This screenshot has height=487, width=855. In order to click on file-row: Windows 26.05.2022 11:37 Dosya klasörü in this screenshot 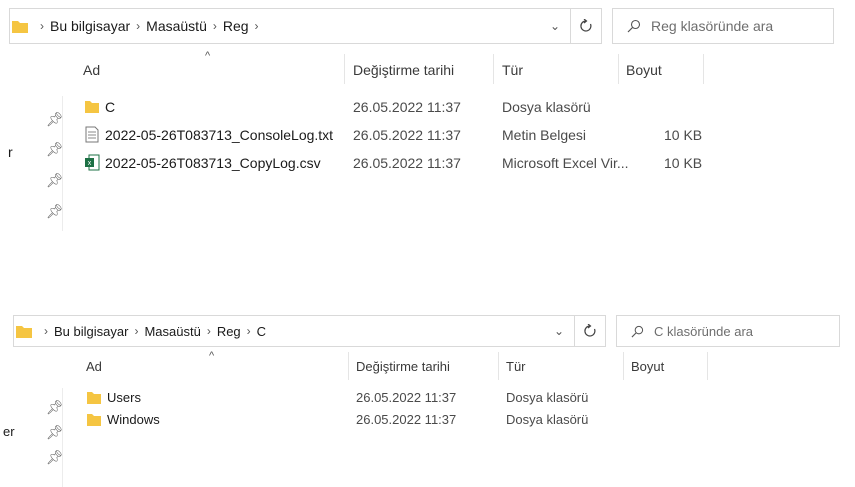, I will do `click(427, 420)`.